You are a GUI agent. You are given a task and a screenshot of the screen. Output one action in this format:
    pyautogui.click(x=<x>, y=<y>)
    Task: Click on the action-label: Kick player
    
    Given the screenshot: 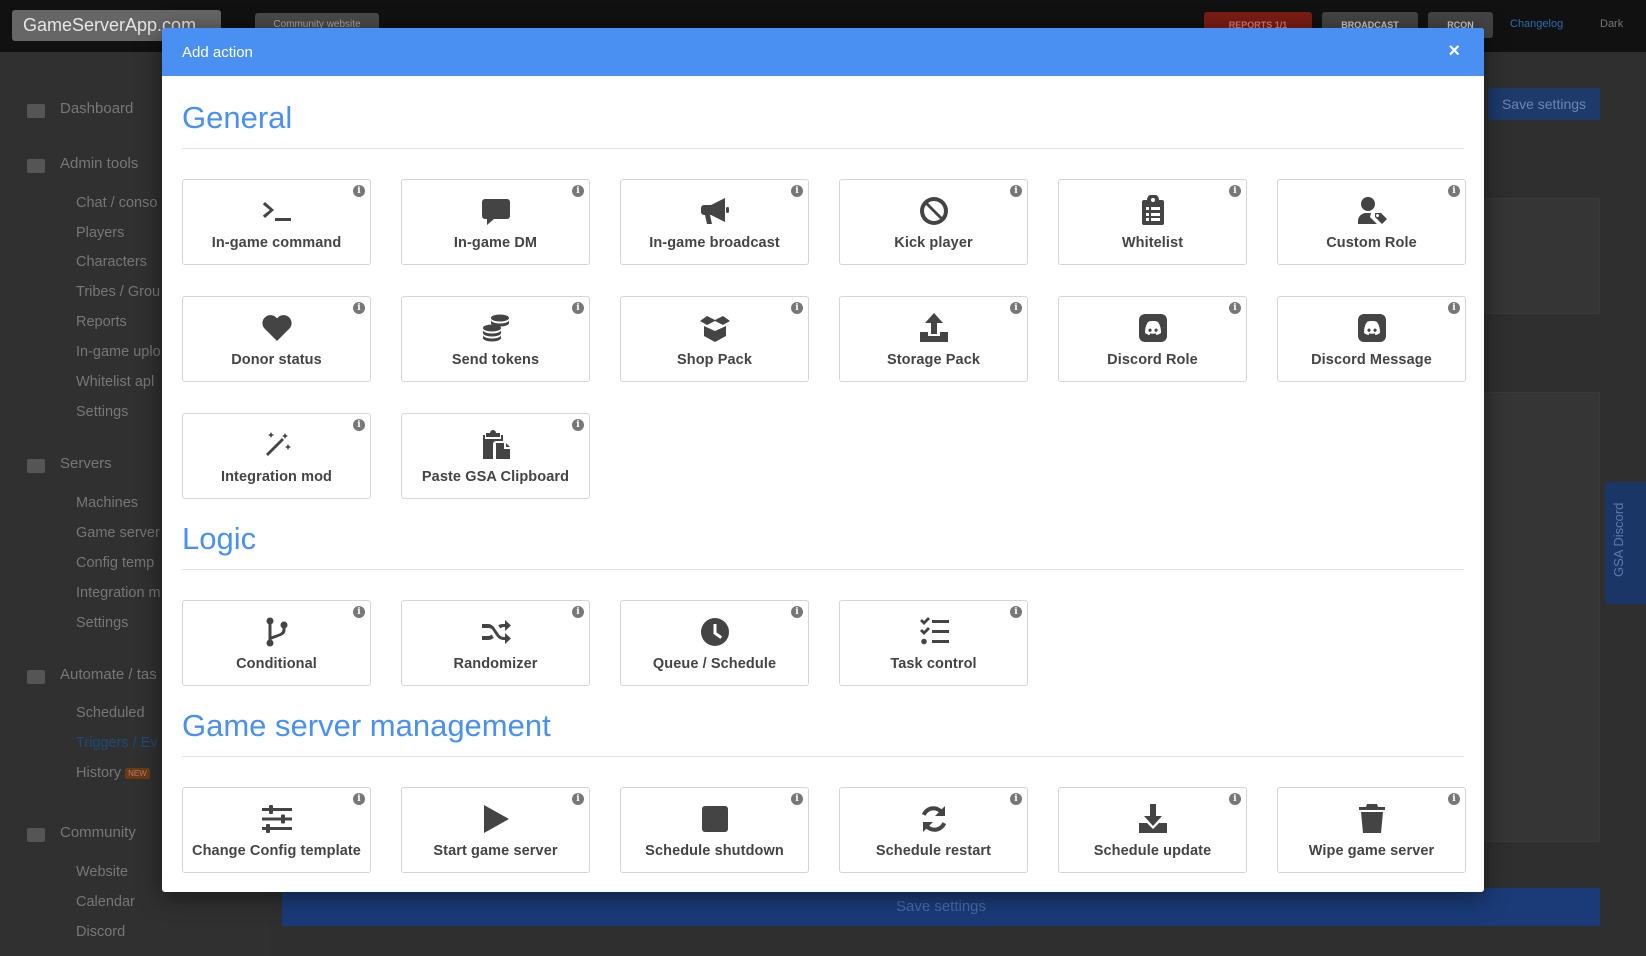 What is the action you would take?
    pyautogui.click(x=933, y=243)
    